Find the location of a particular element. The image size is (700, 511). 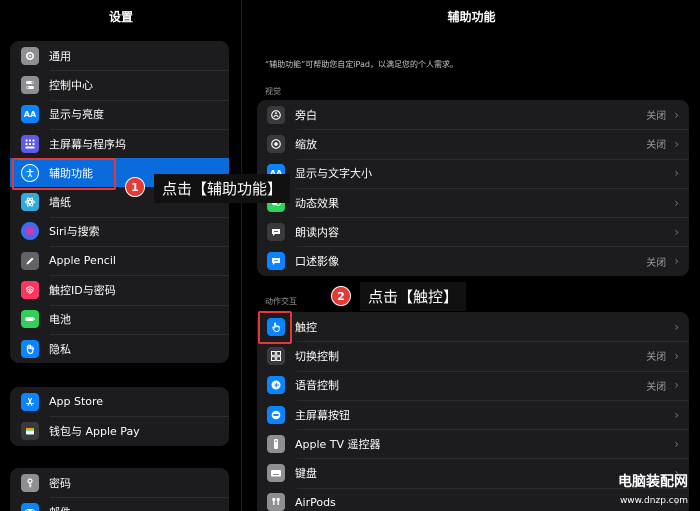

fingerprint-icon is located at coordinates (30, 290).